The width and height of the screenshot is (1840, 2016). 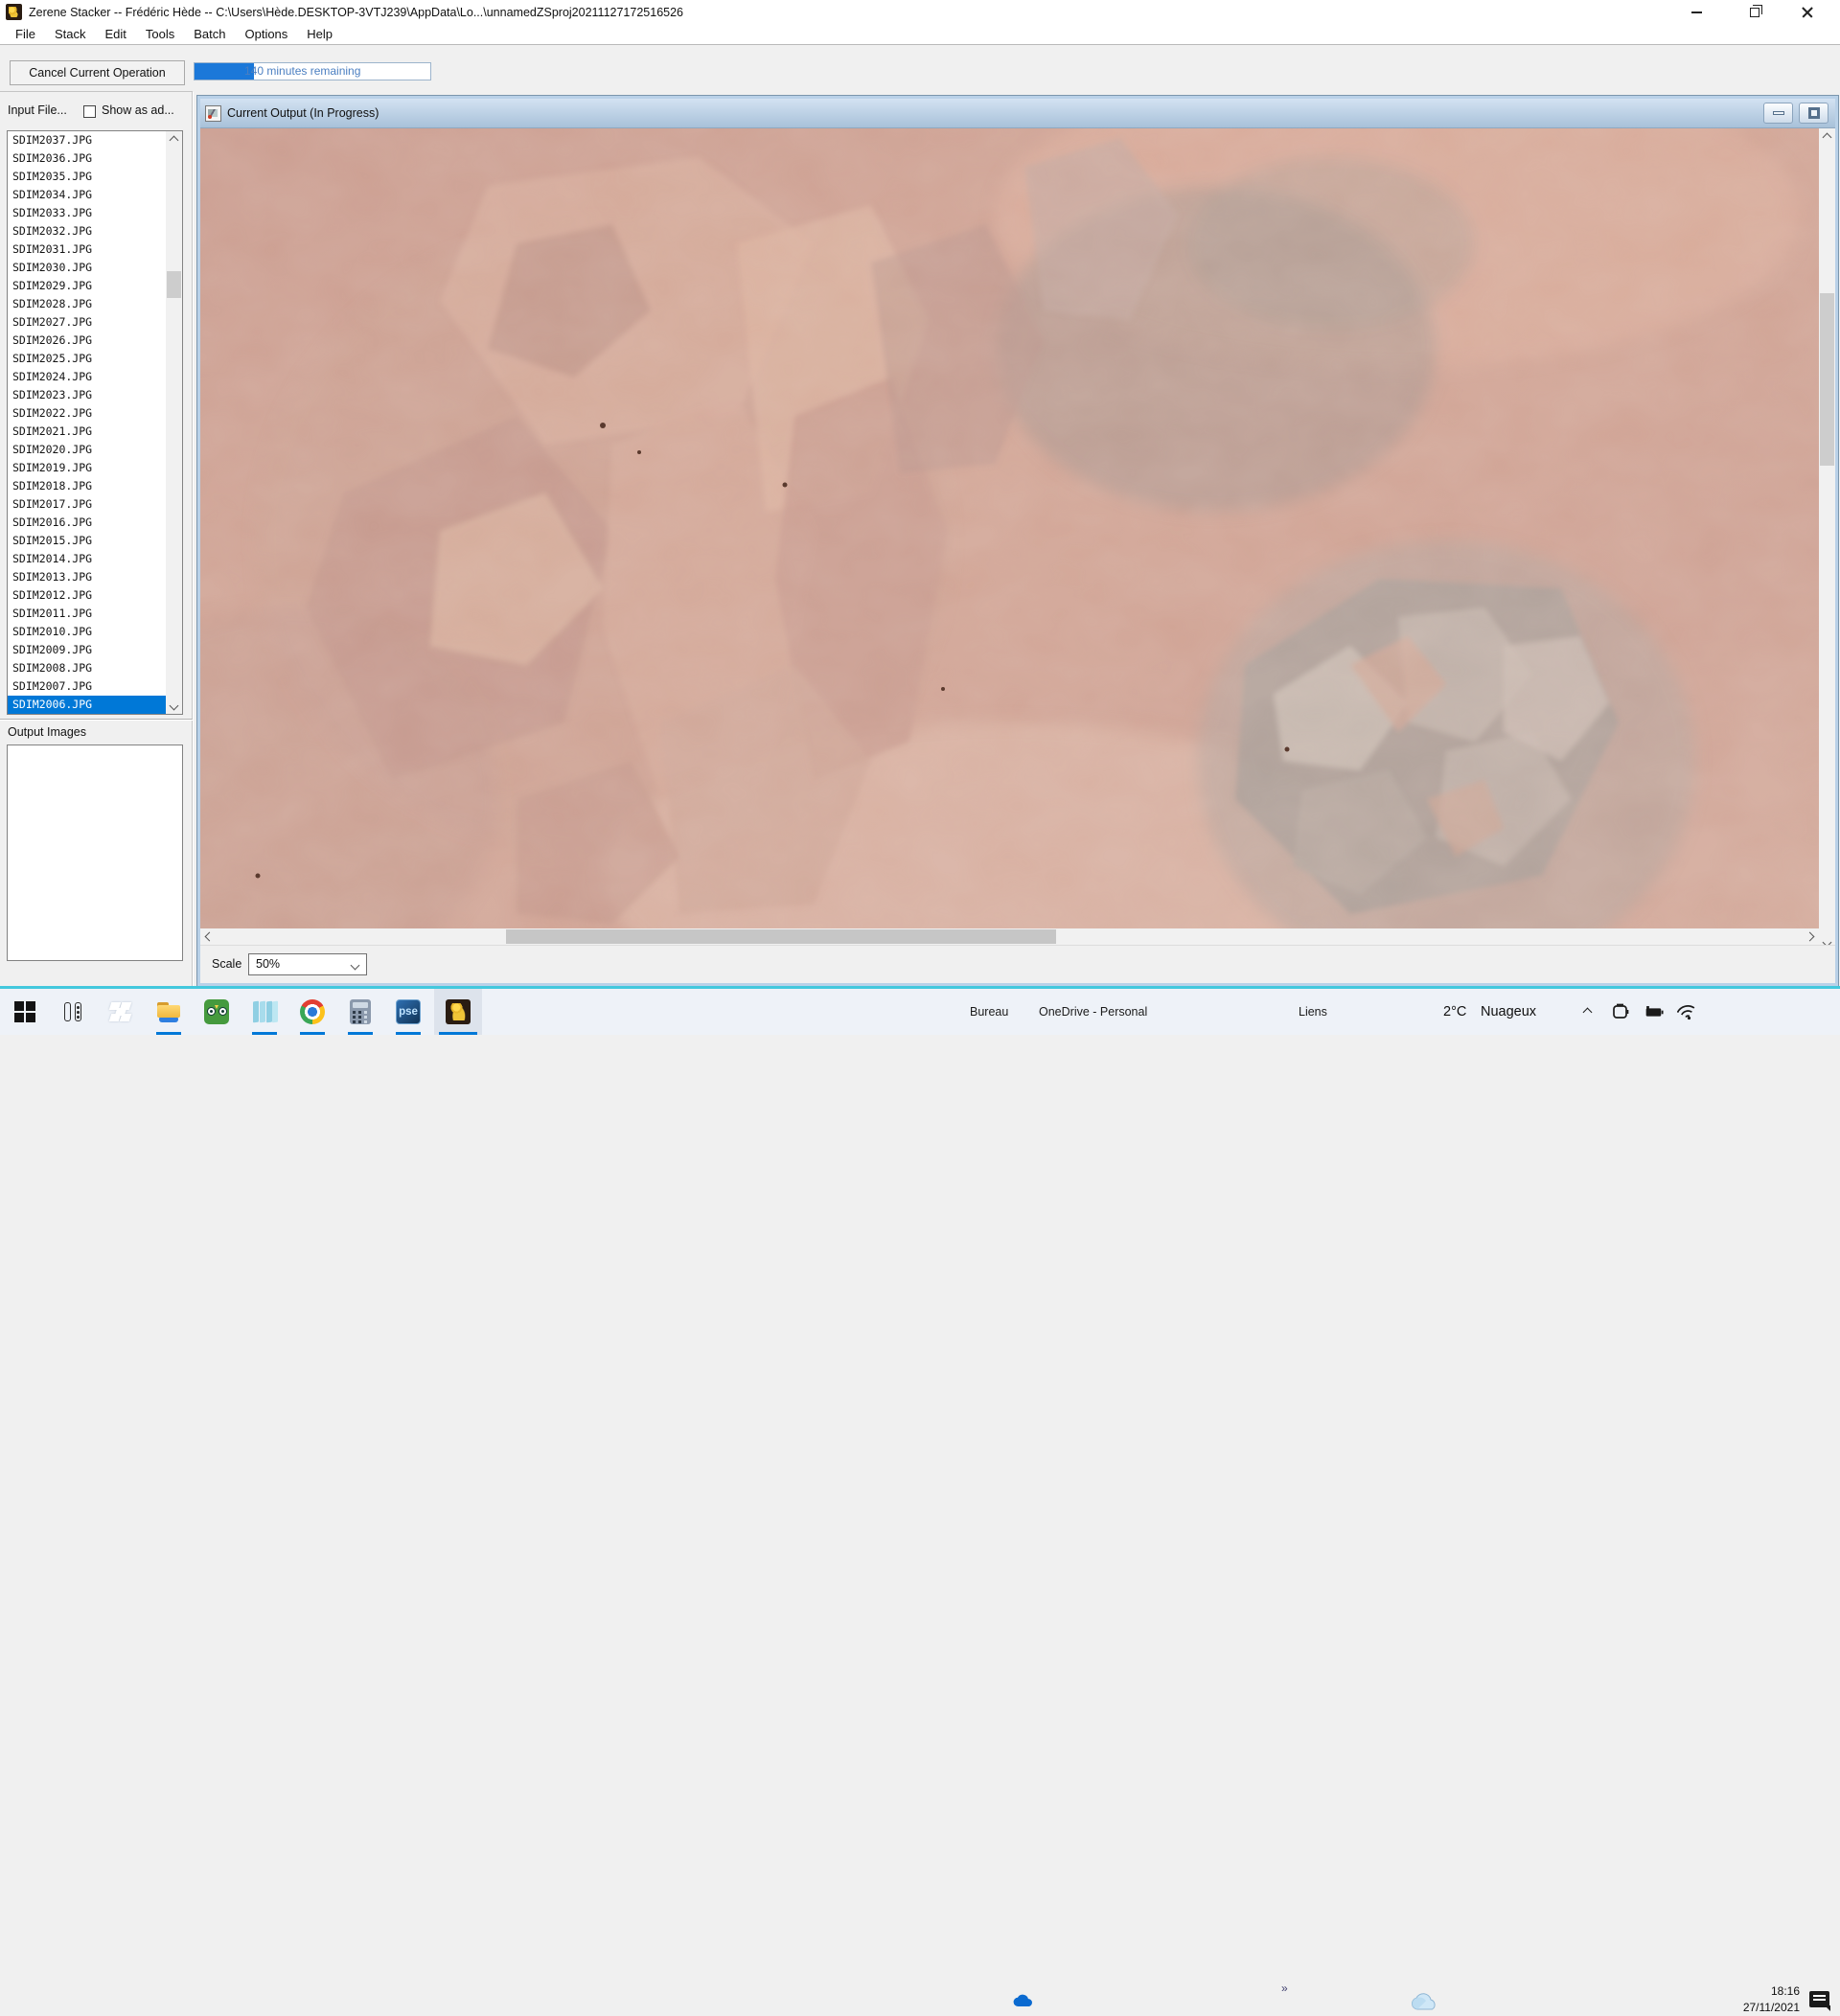 I want to click on calculator-icon, so click(x=360, y=1011).